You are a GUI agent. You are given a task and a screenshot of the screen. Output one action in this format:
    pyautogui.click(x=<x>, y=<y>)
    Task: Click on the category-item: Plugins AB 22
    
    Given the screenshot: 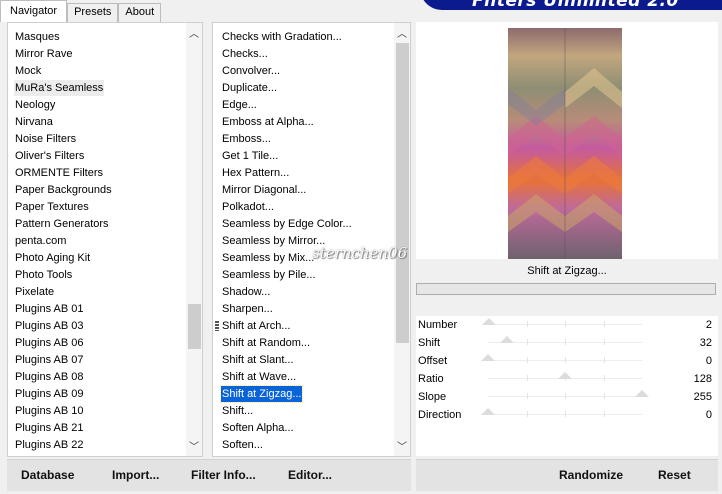 What is the action you would take?
    pyautogui.click(x=49, y=445)
    